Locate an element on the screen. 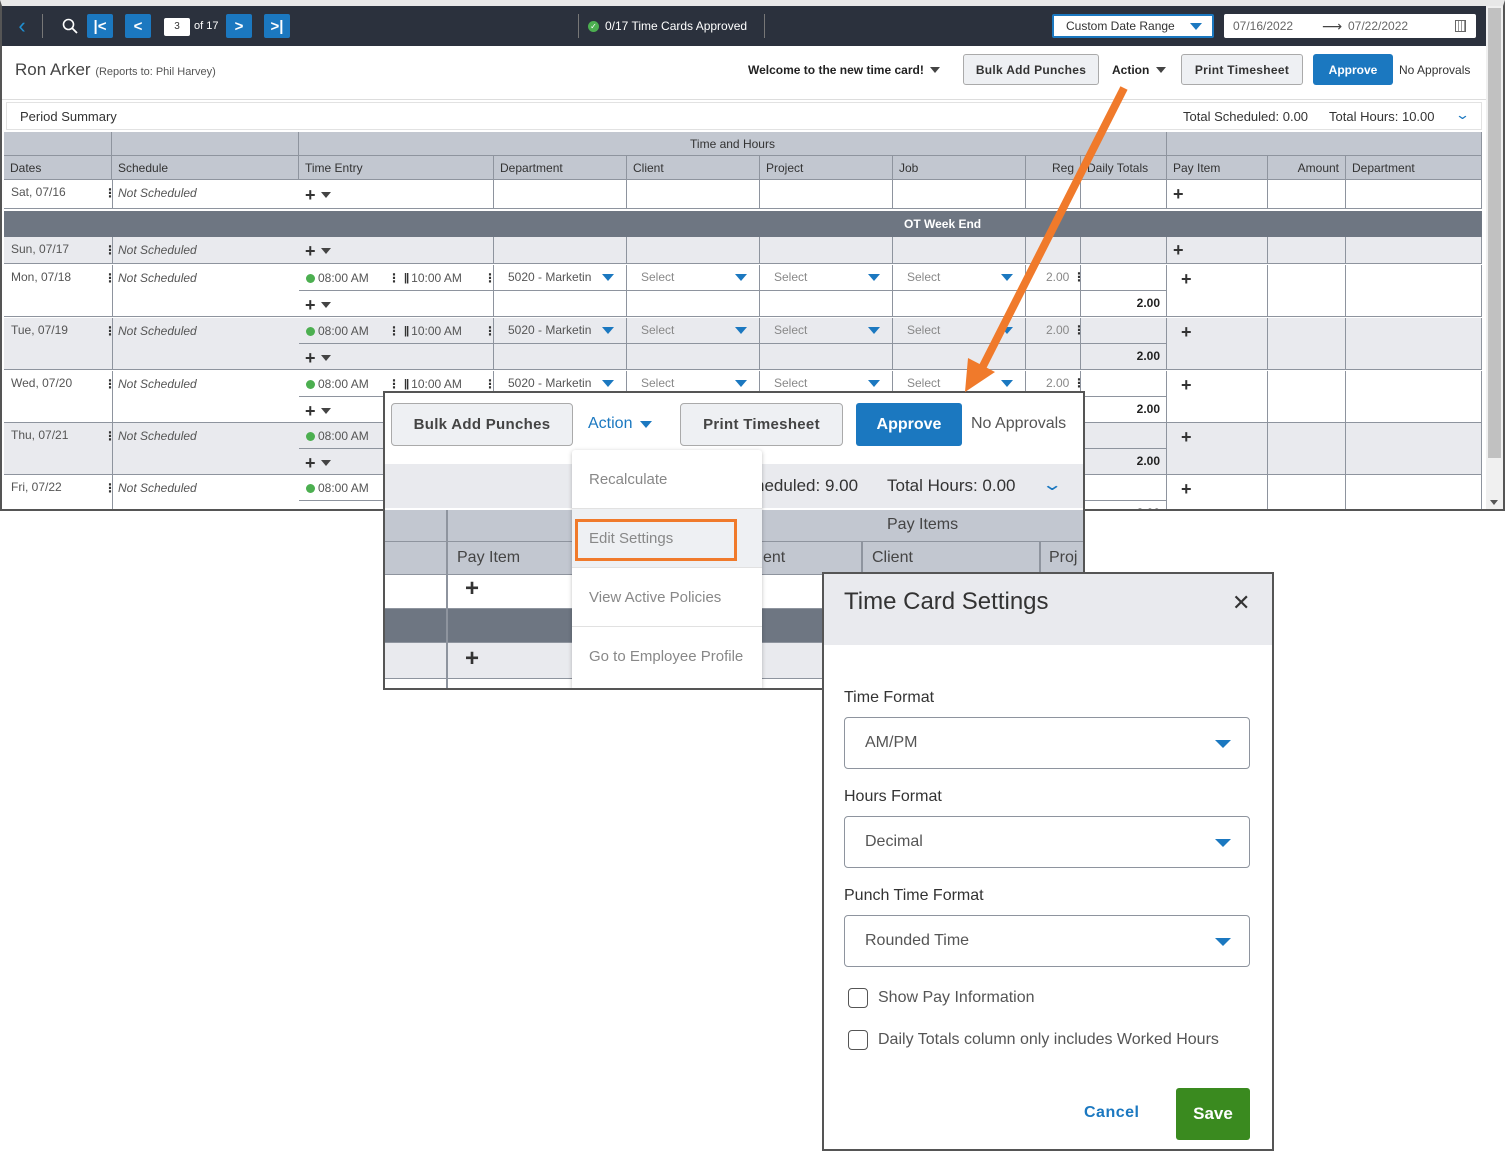 This screenshot has width=1505, height=1151. grid-group-header: Time and Hours is located at coordinates (743, 144).